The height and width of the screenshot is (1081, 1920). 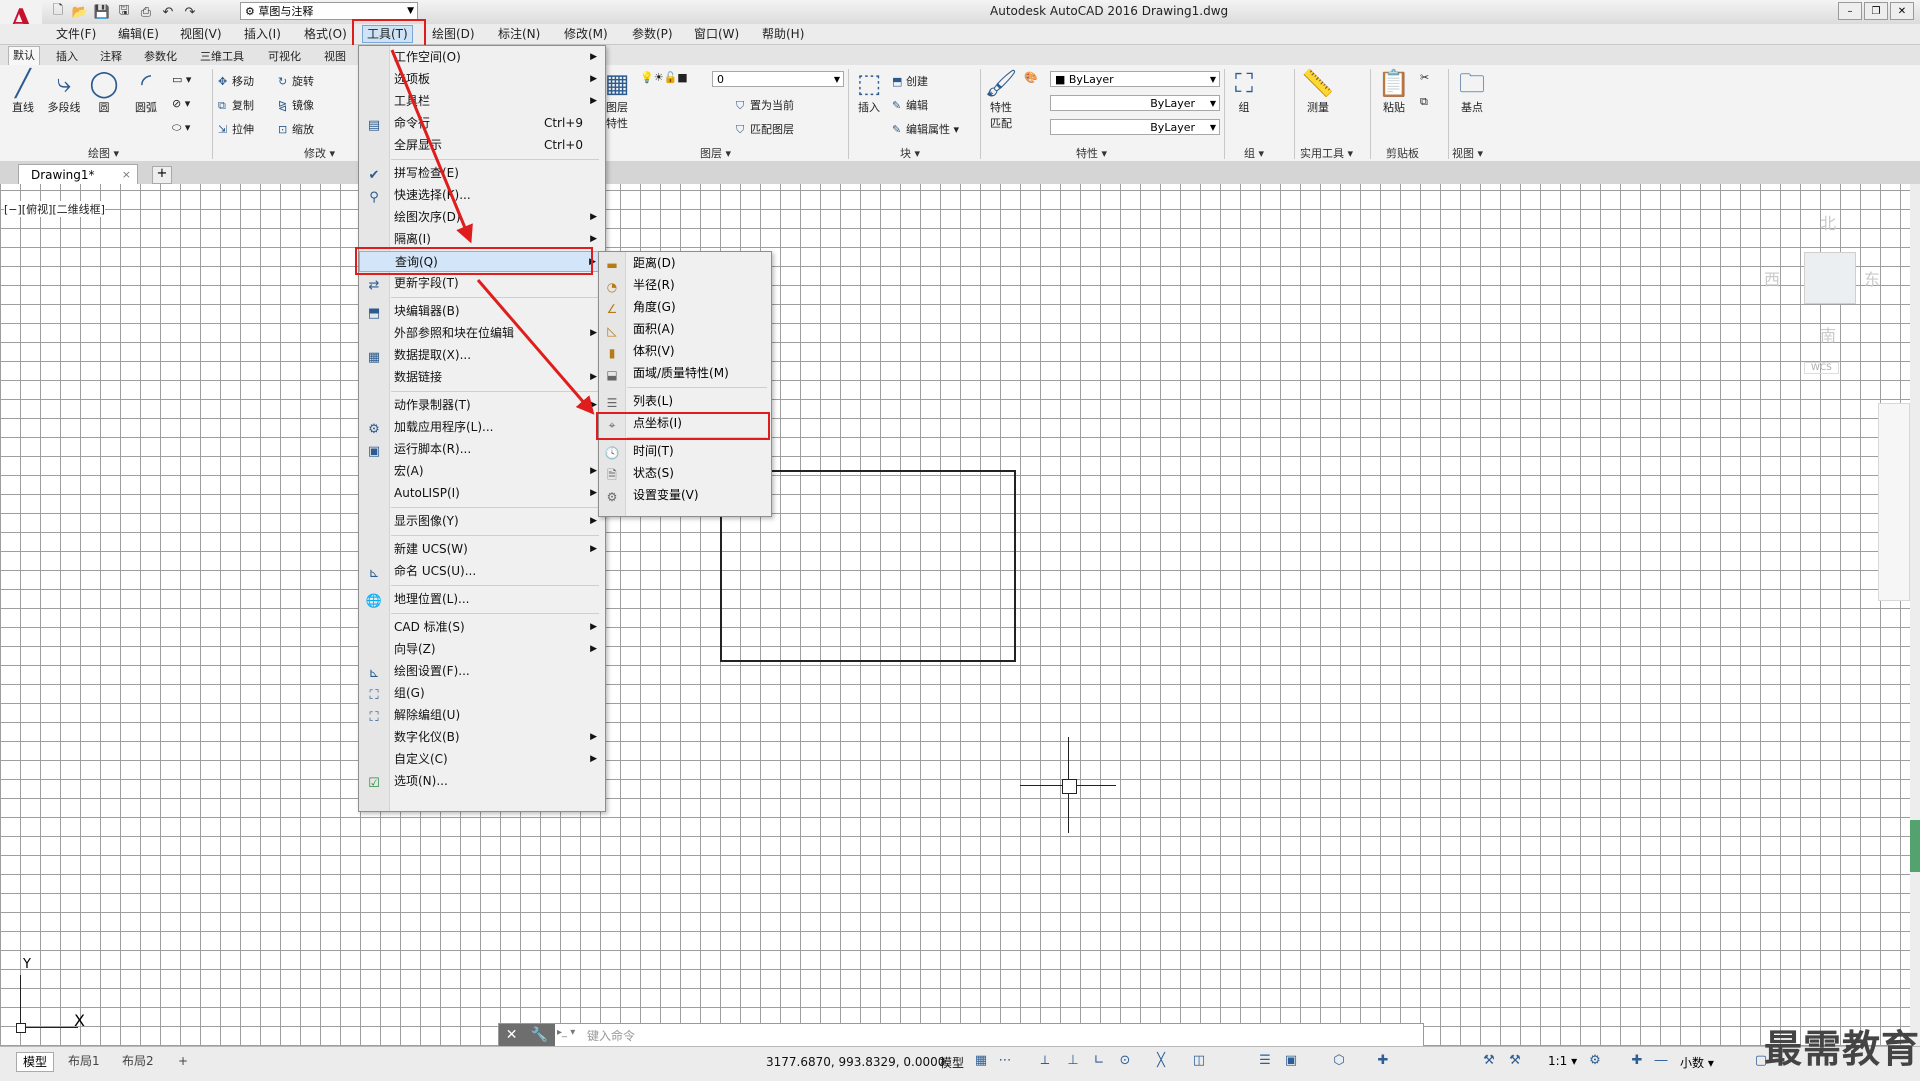 What do you see at coordinates (190, 12) in the screenshot?
I see `redo-icon: ↷` at bounding box center [190, 12].